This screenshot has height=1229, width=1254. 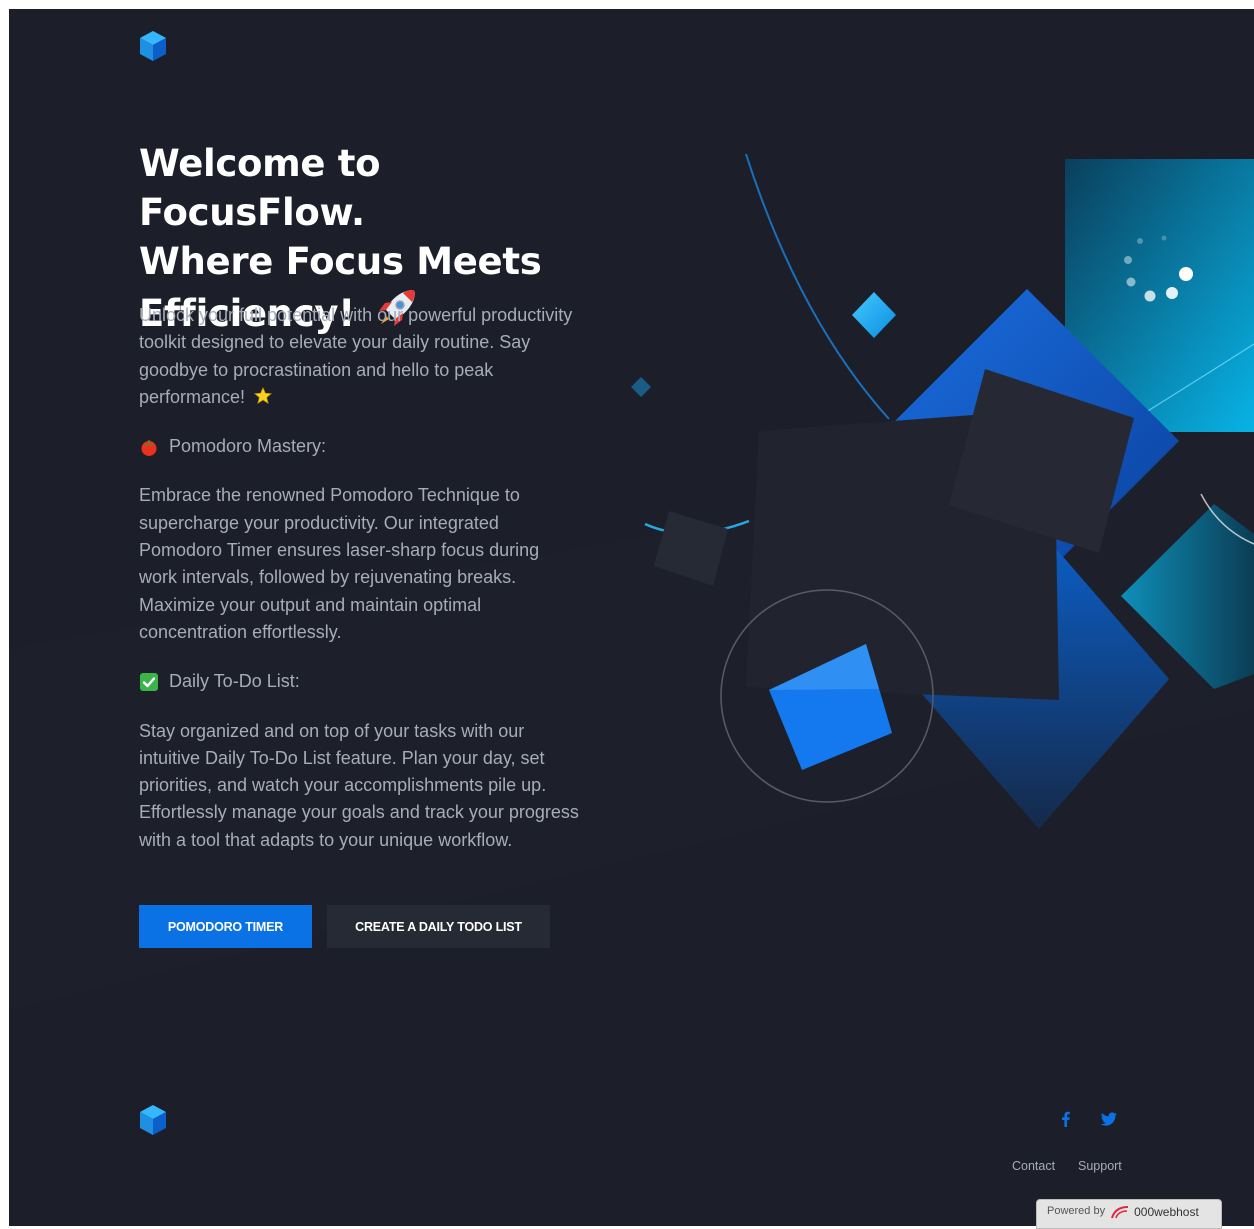 I want to click on footer-logo-icon, so click(x=153, y=1120).